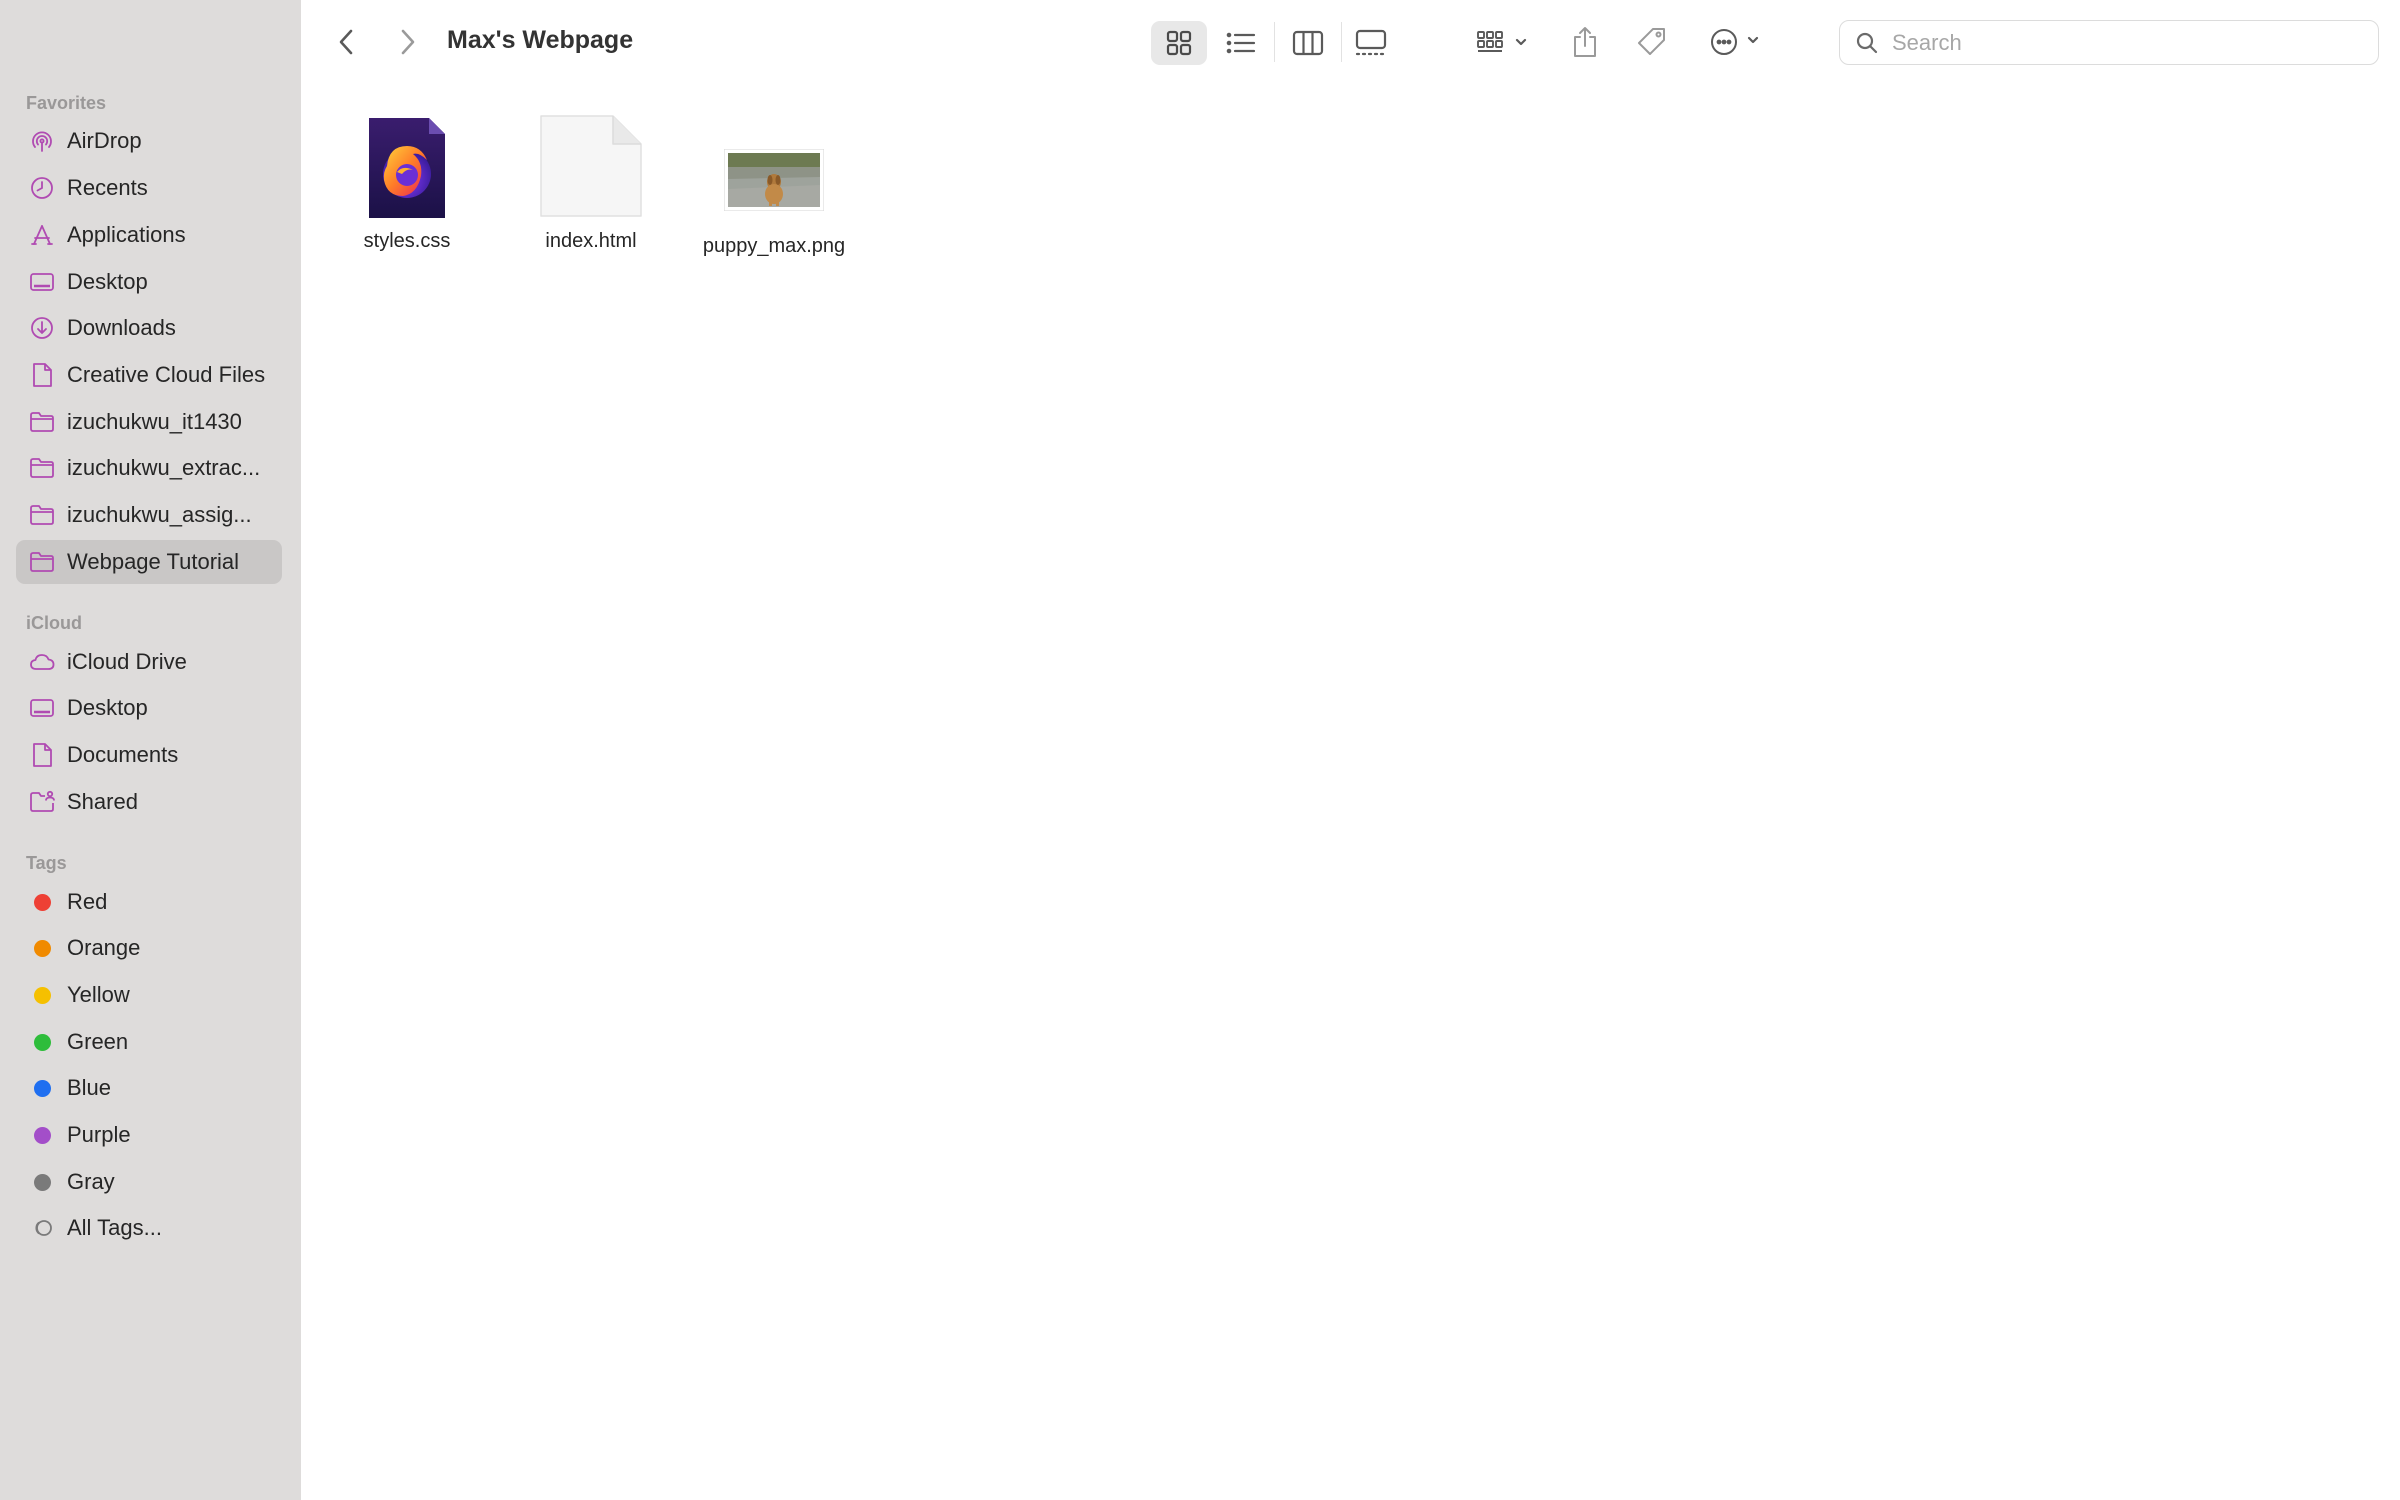  I want to click on sidebar-item-label: Downloads, so click(121, 327).